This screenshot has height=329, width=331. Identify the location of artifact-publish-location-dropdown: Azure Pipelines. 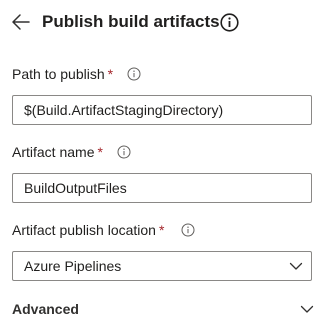
(162, 266).